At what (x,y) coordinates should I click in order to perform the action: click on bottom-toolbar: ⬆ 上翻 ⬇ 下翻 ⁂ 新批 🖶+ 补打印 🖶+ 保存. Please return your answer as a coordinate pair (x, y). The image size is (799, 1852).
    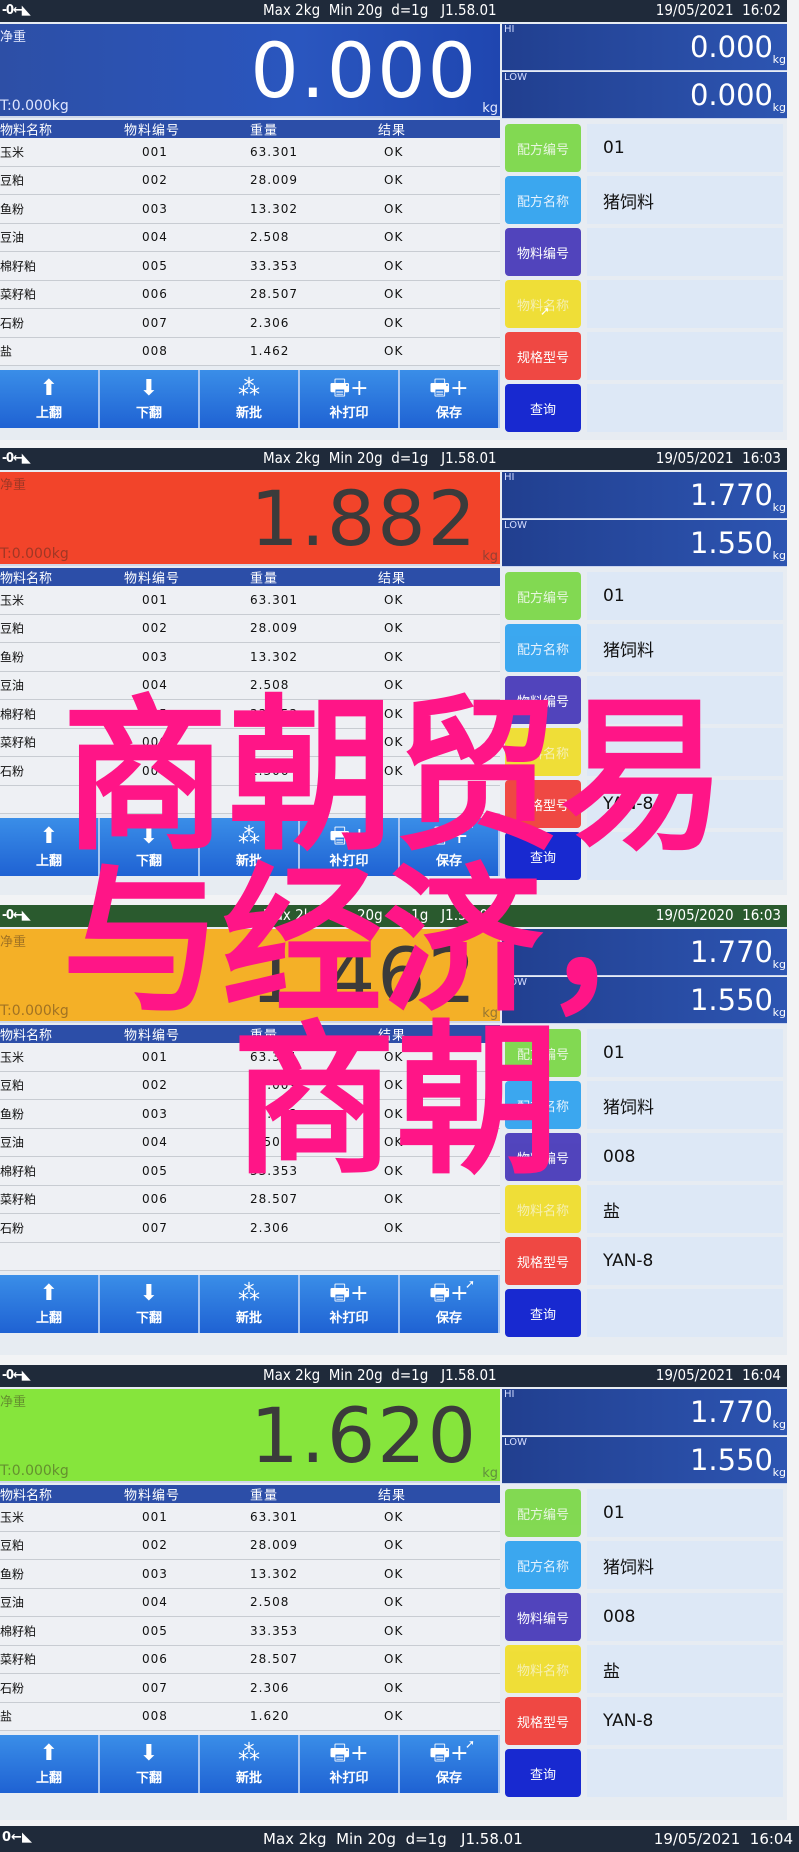
    Looking at the image, I should click on (250, 399).